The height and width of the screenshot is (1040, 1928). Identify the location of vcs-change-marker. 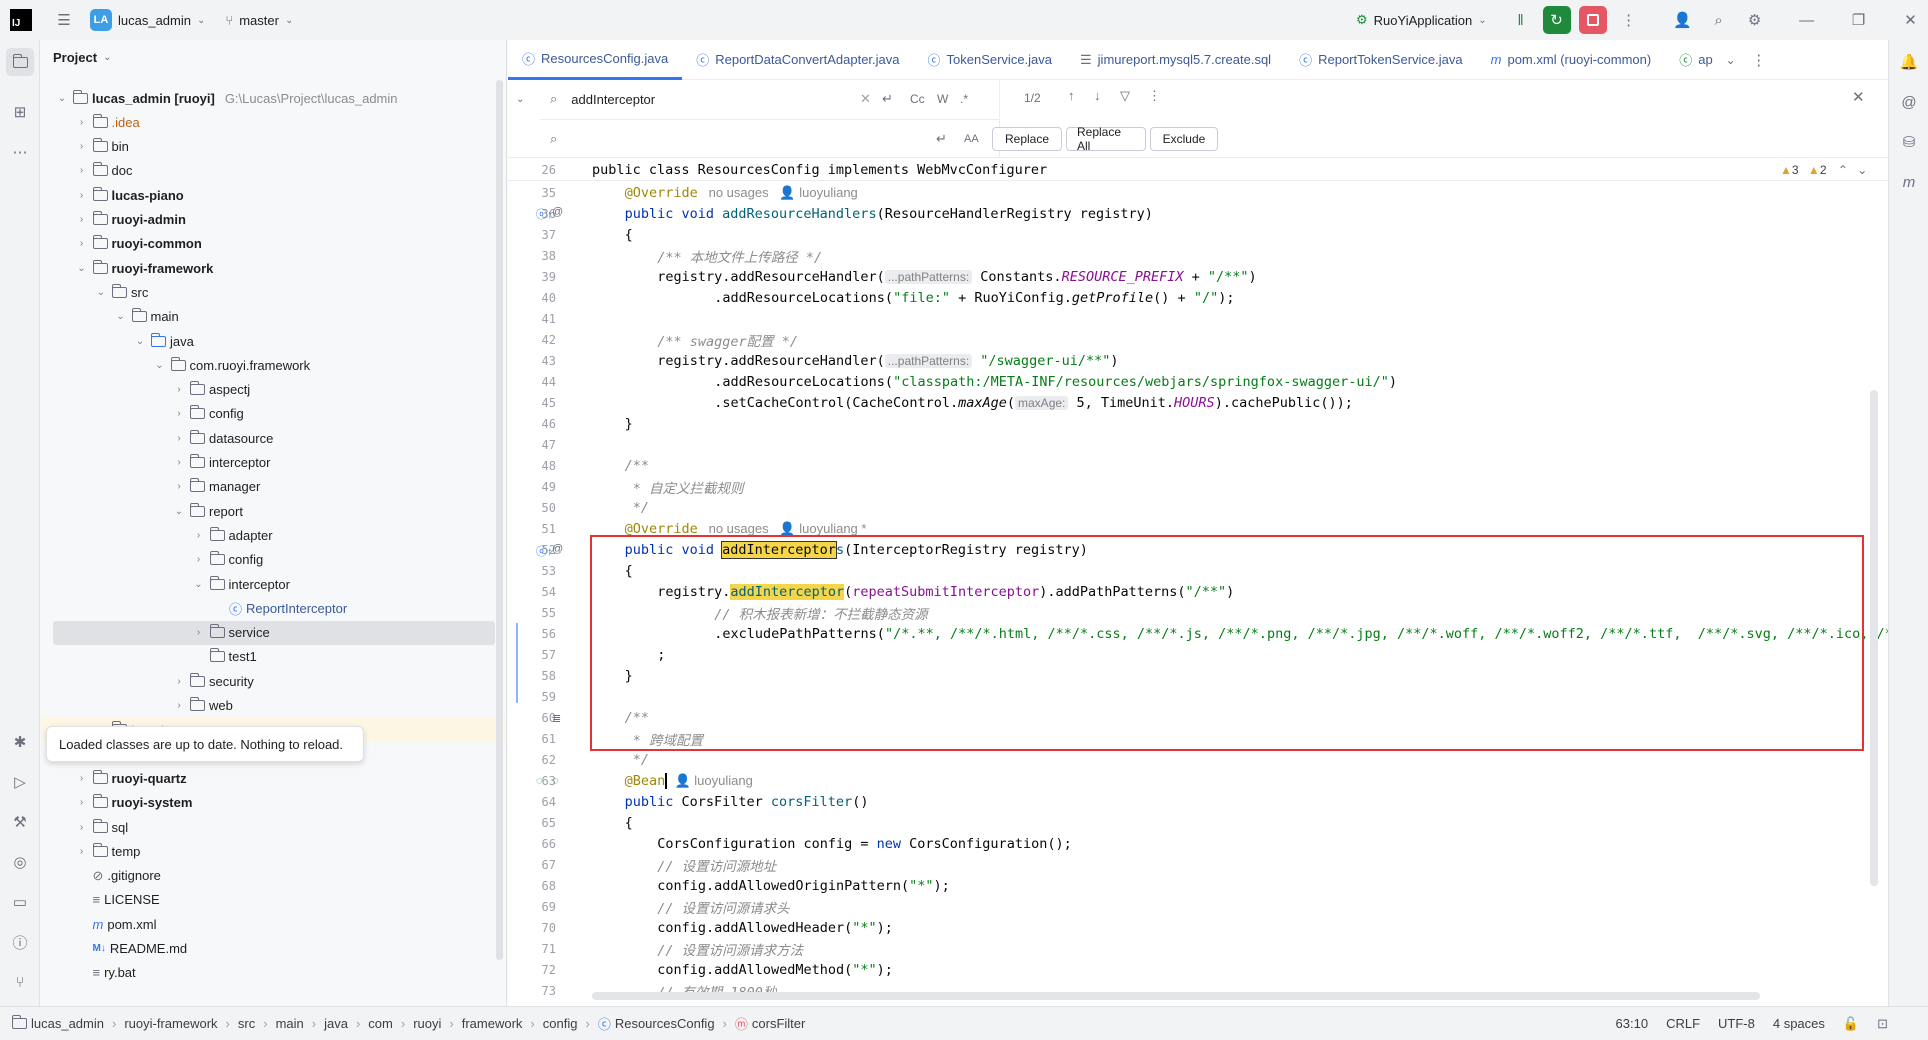
(517, 663).